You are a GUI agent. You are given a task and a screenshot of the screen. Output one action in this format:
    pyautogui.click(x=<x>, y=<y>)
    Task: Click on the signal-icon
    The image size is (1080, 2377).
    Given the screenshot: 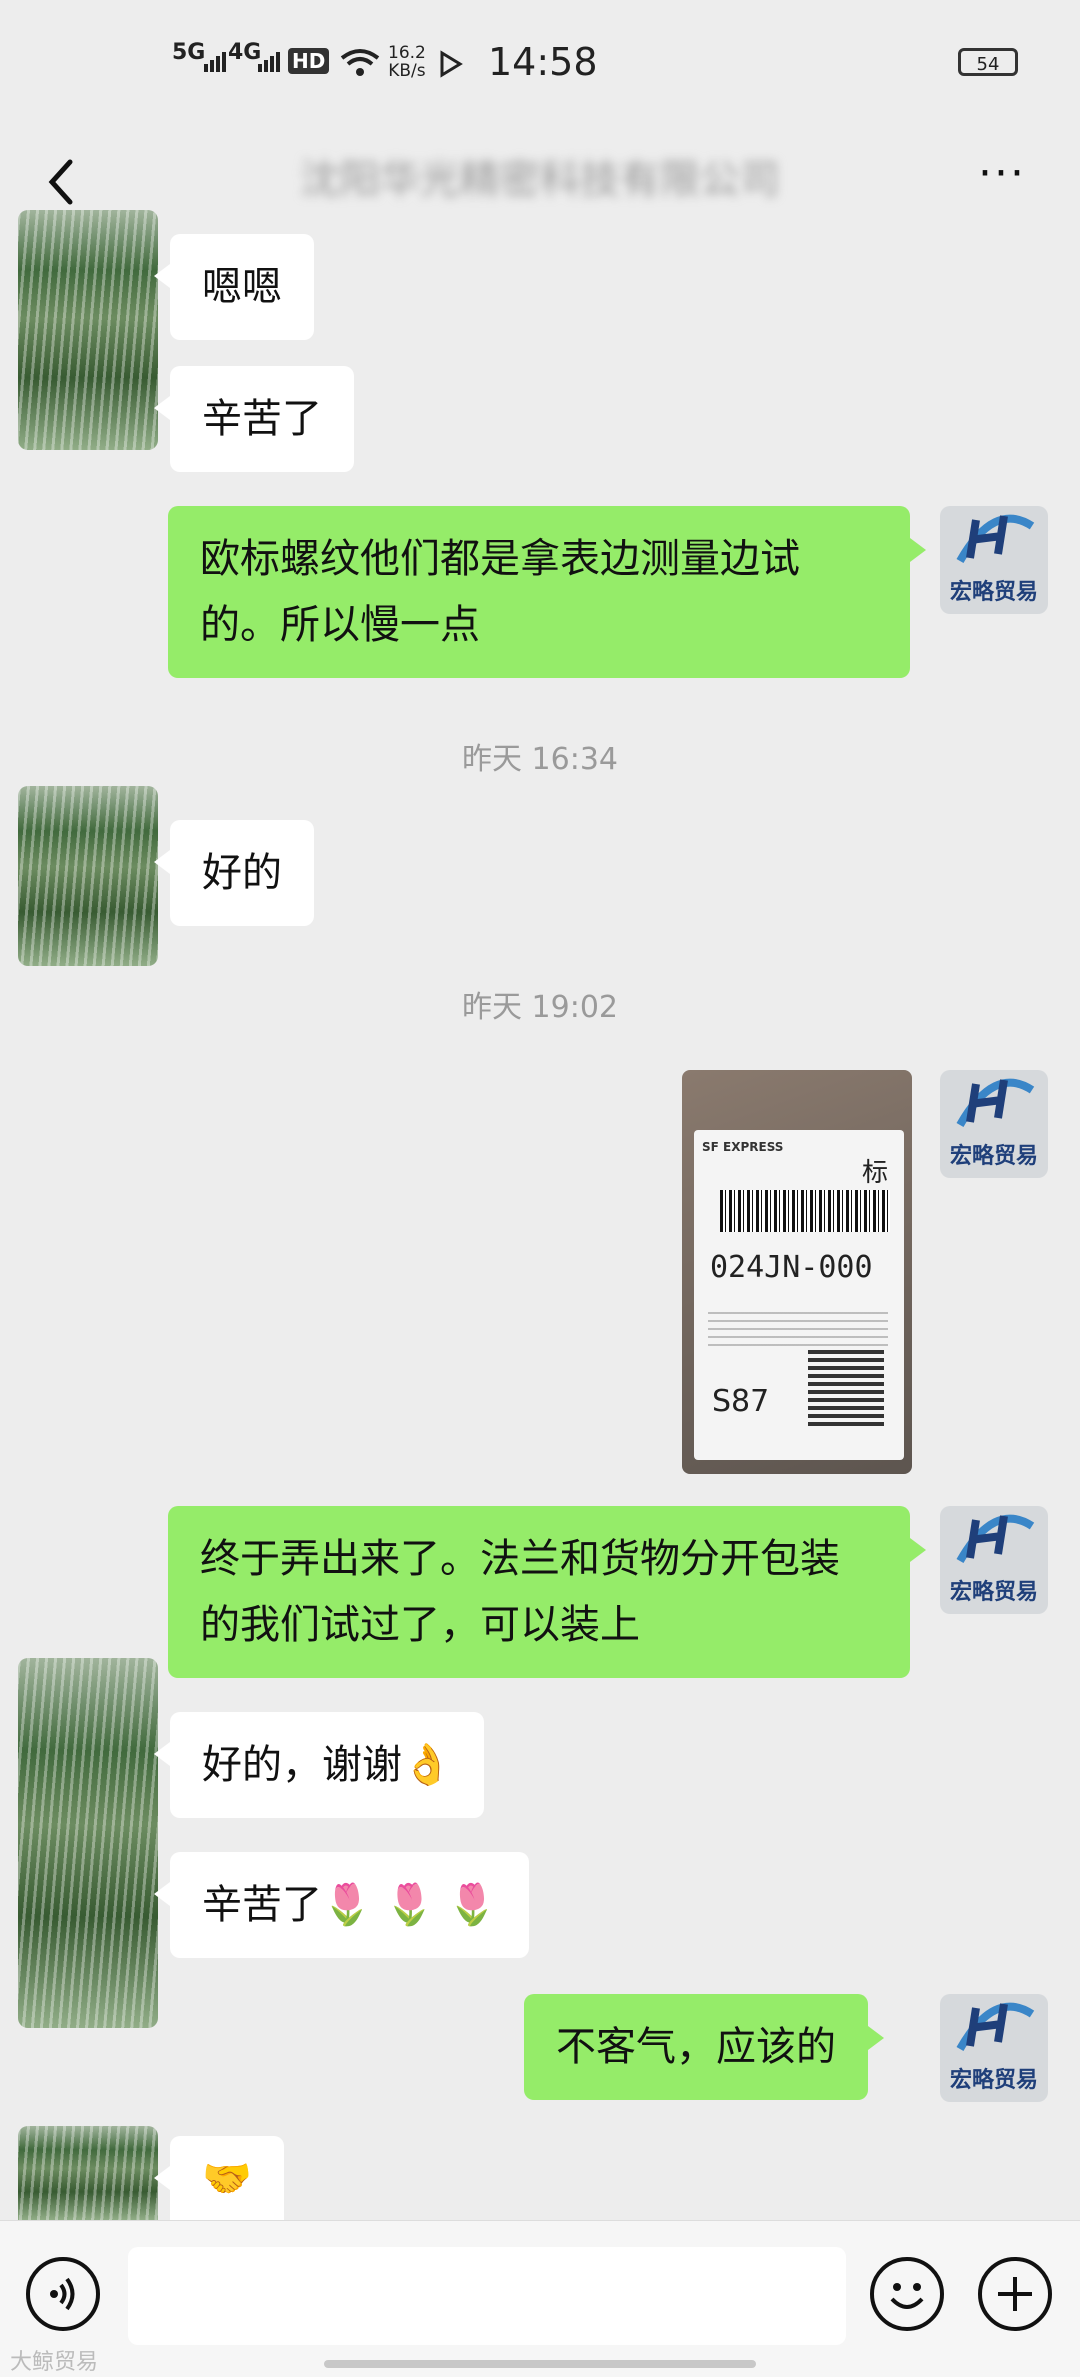 What is the action you would take?
    pyautogui.click(x=215, y=62)
    